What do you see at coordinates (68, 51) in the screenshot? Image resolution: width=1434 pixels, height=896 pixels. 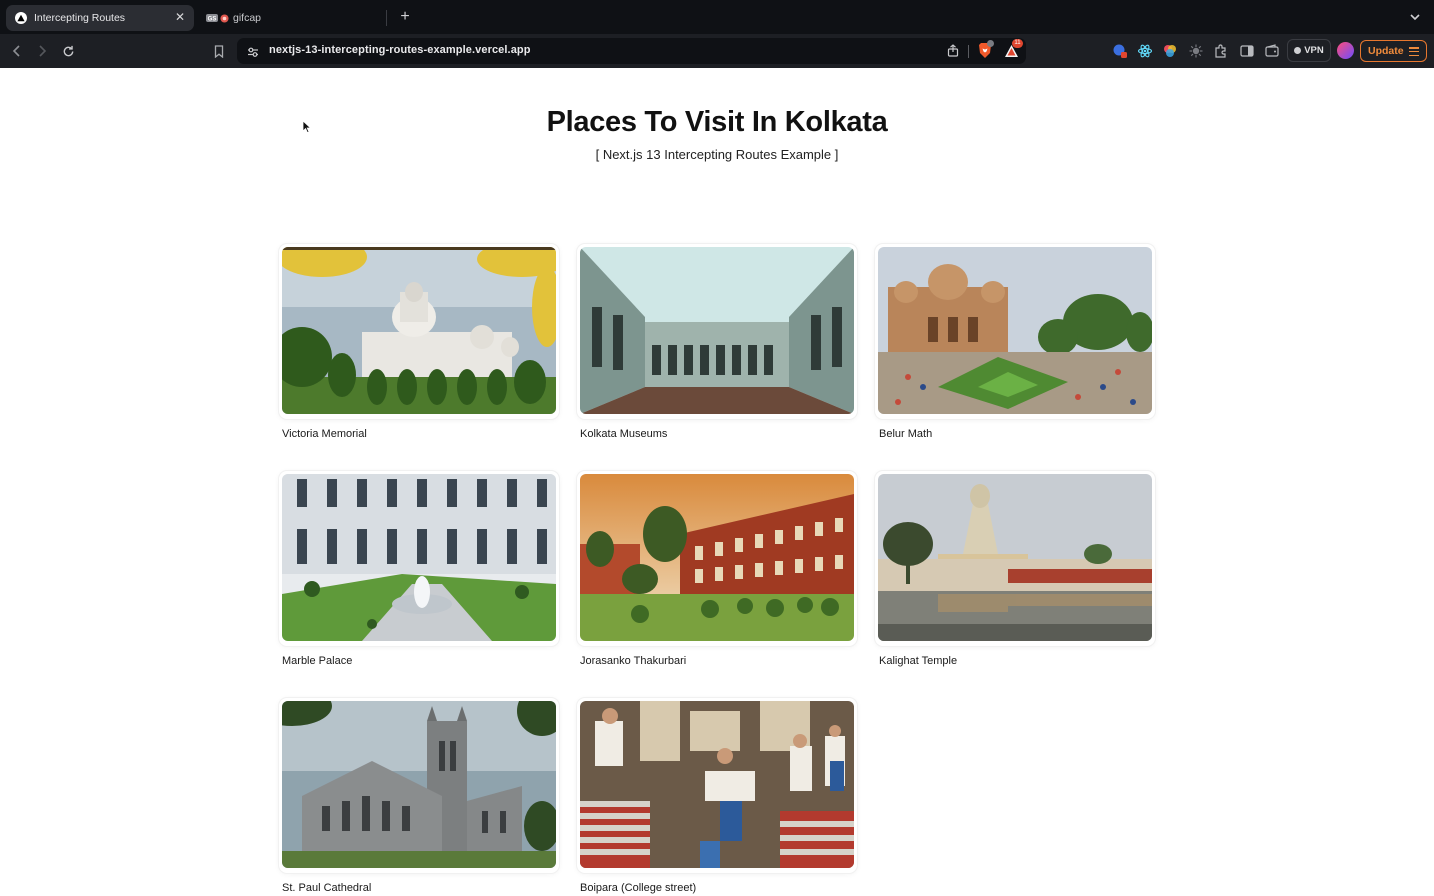 I see `reload-icon` at bounding box center [68, 51].